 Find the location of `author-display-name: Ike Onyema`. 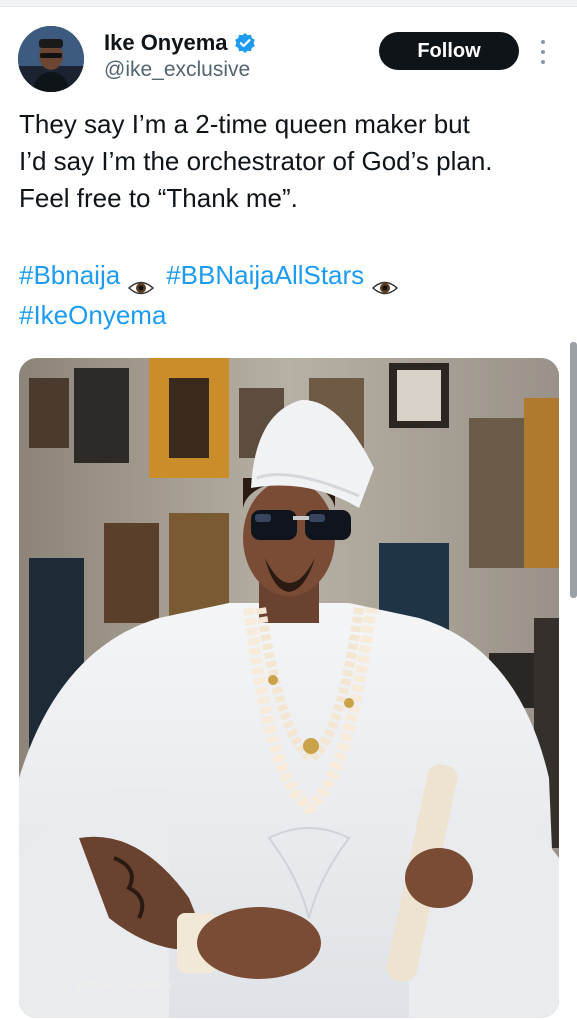

author-display-name: Ike Onyema is located at coordinates (166, 43).